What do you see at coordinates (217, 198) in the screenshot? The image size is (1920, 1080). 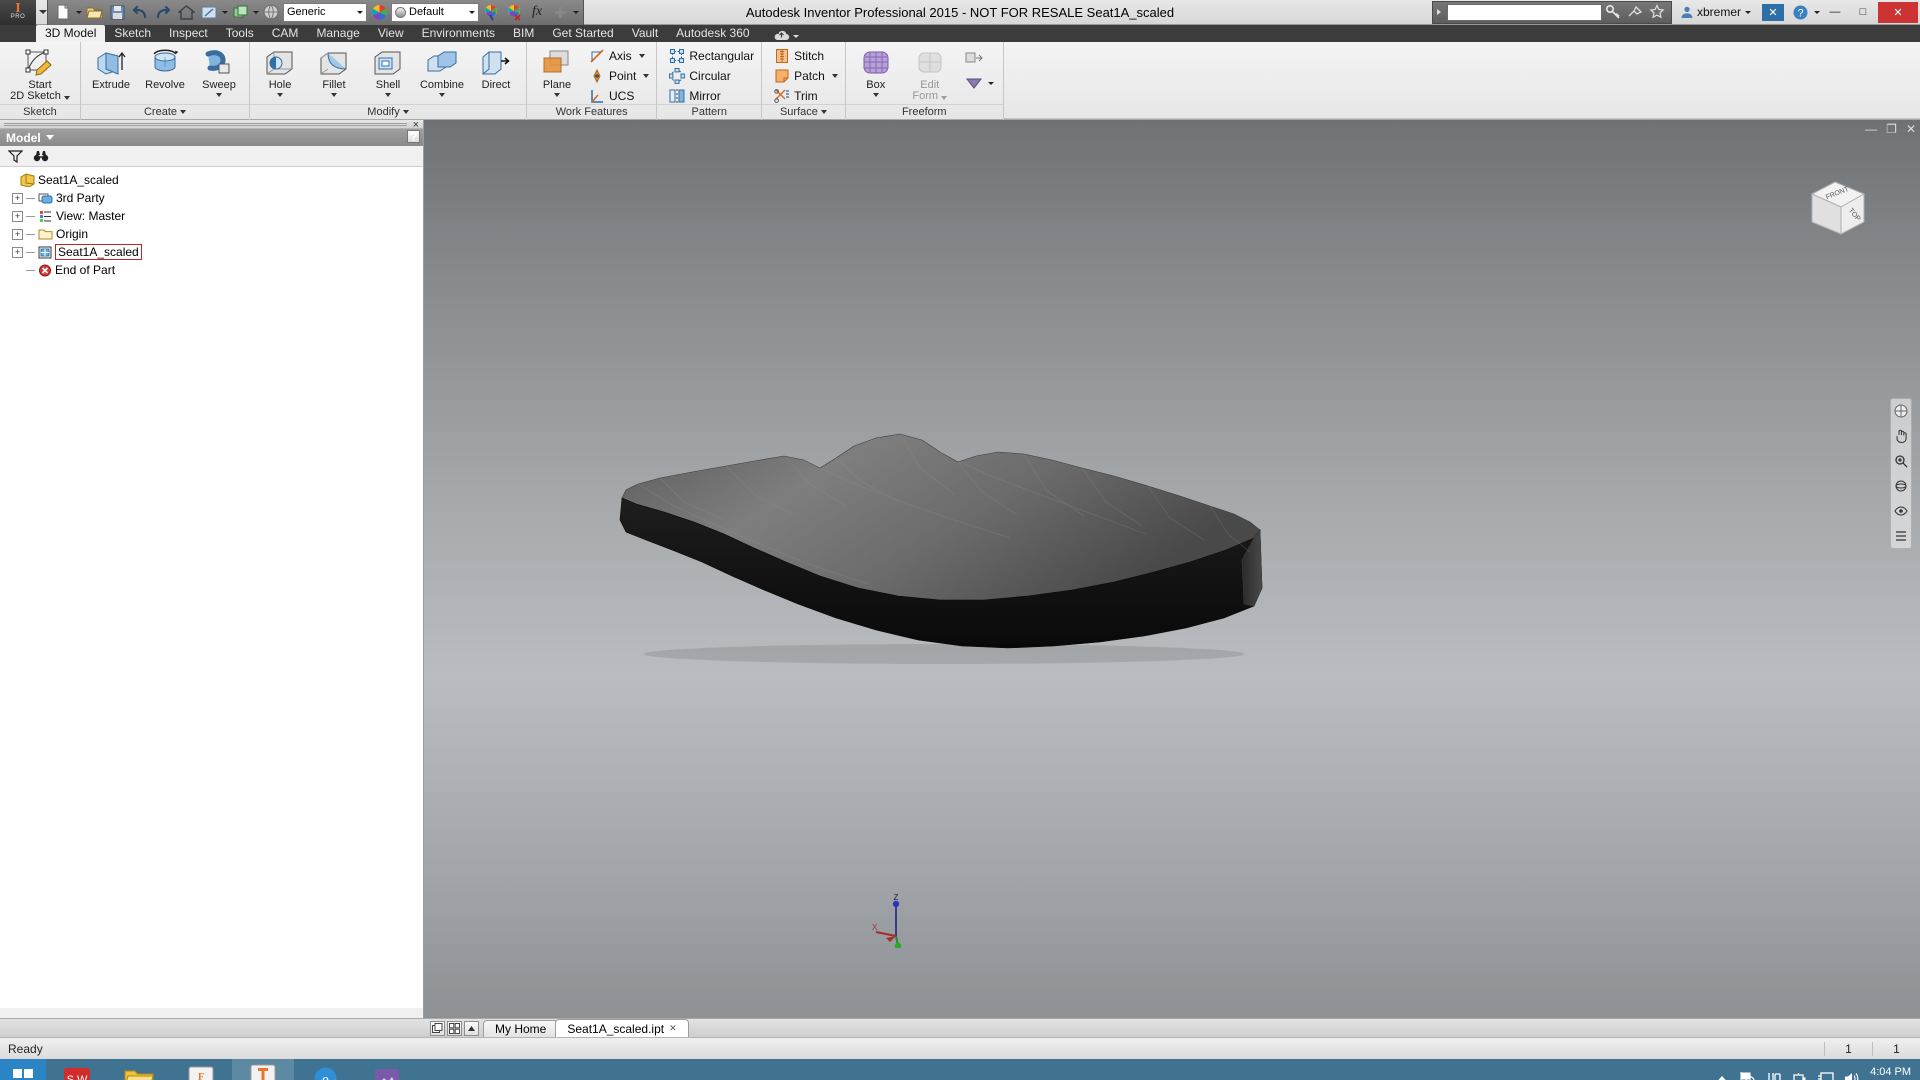 I see `tree-item-3rd-party: + 3rd Party` at bounding box center [217, 198].